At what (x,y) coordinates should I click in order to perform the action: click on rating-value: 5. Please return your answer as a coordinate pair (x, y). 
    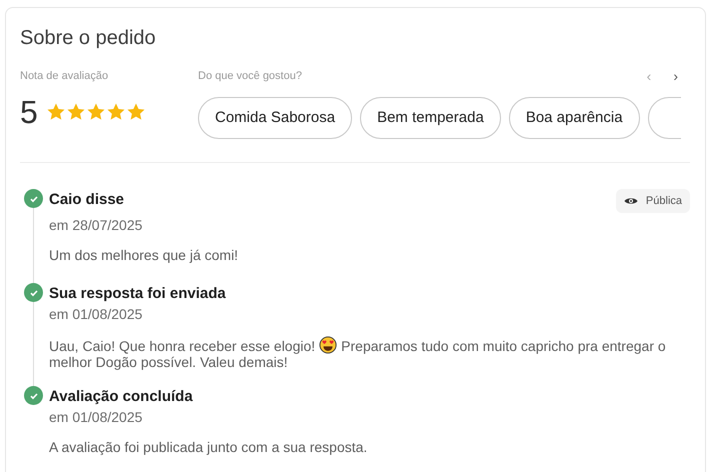
    Looking at the image, I should click on (29, 112).